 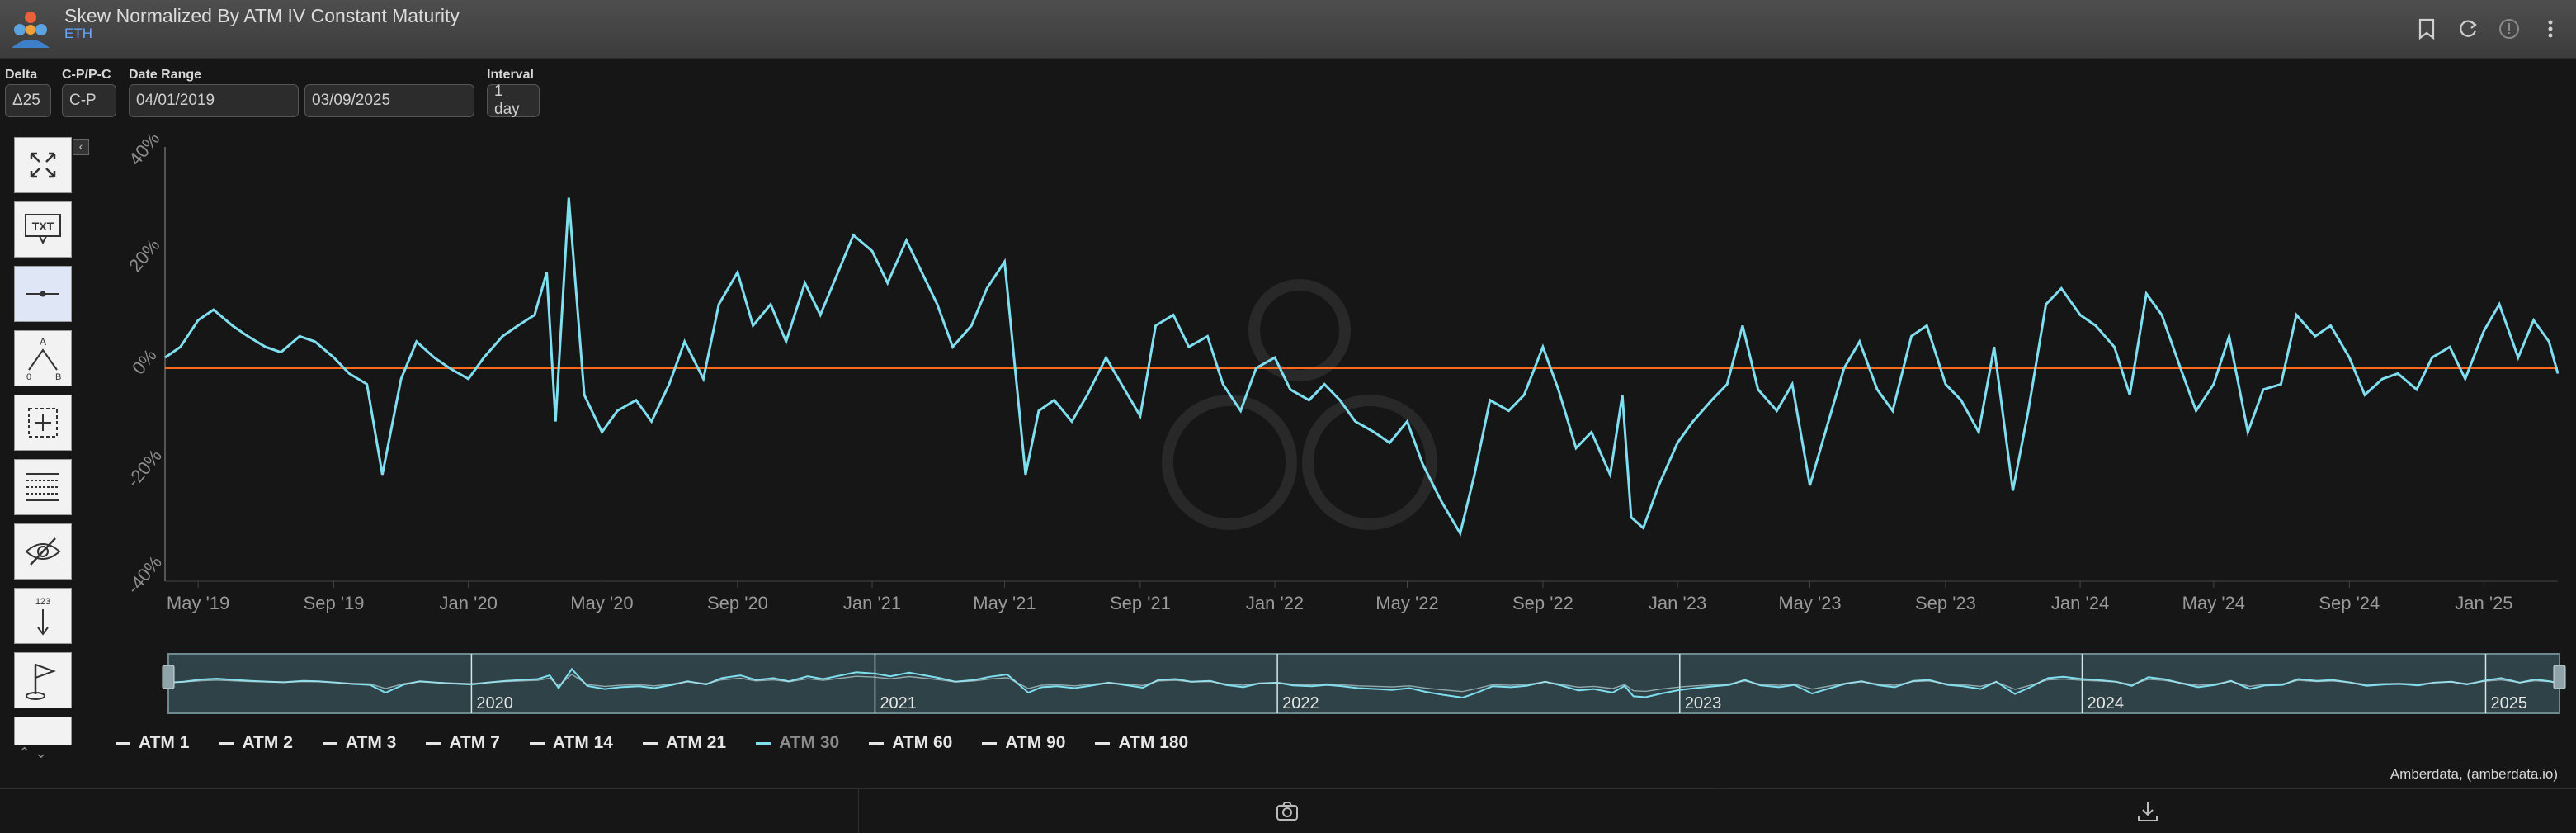 I want to click on camera-icon, so click(x=1287, y=811).